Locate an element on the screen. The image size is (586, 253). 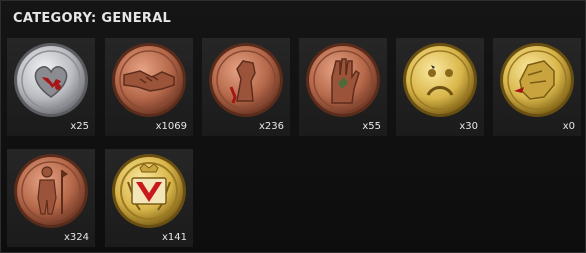
handshake-medal-icon is located at coordinates (149, 80).